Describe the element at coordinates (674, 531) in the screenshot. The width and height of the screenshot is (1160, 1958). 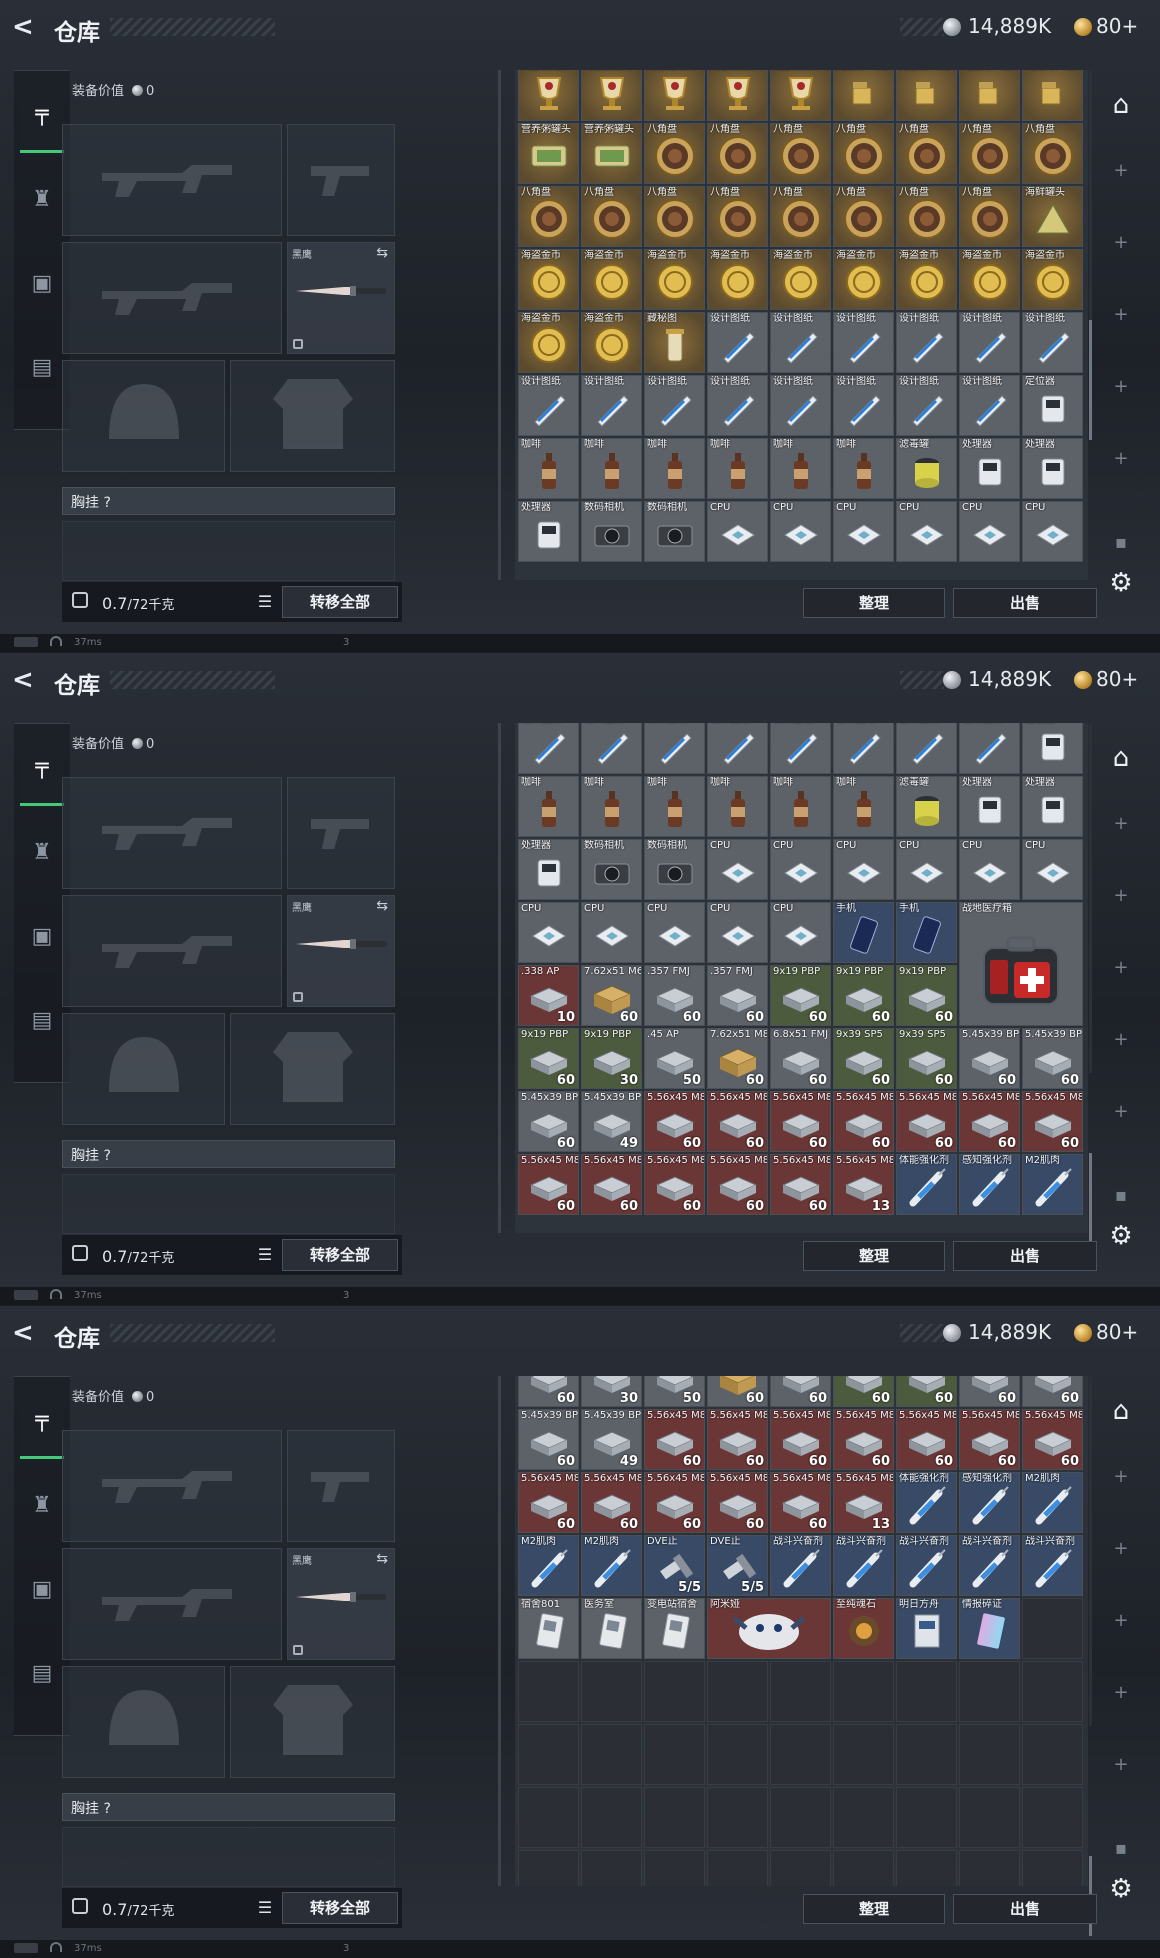
I see `inventory-item: 数码相机` at that location.